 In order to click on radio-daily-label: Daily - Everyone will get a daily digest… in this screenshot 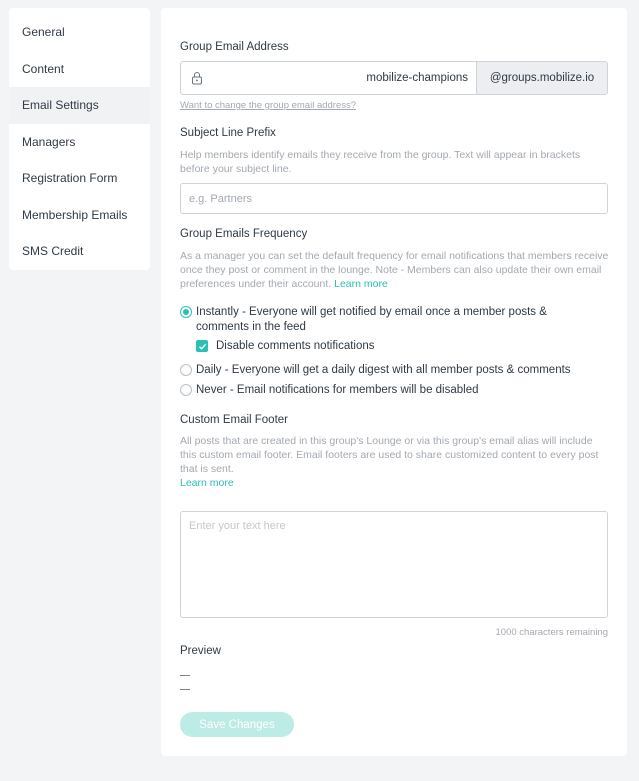, I will do `click(383, 370)`.